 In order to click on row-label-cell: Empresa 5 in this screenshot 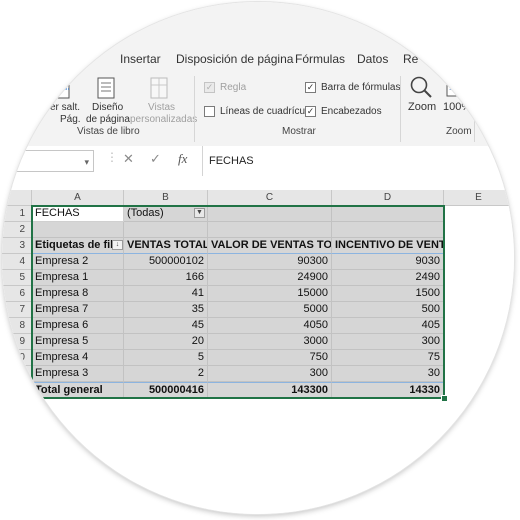, I will do `click(78, 342)`.